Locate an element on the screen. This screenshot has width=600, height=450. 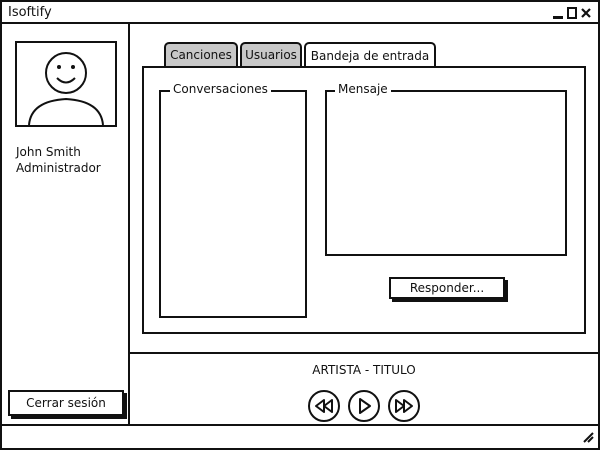
player-bar: ARTISTA - TITULO is located at coordinates (364, 388).